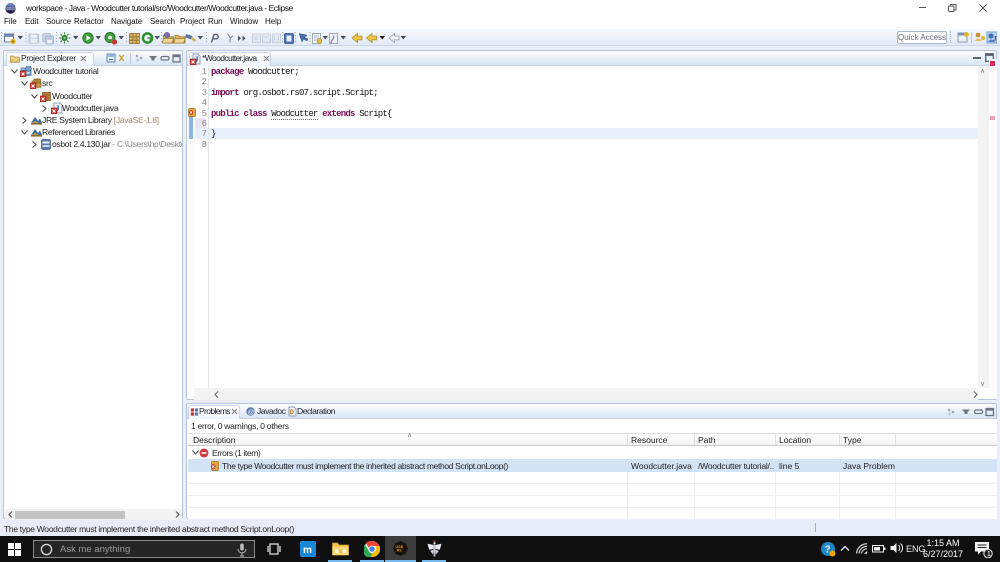 This screenshot has width=1000, height=562. I want to click on svg-text: J, so click(995, 38).